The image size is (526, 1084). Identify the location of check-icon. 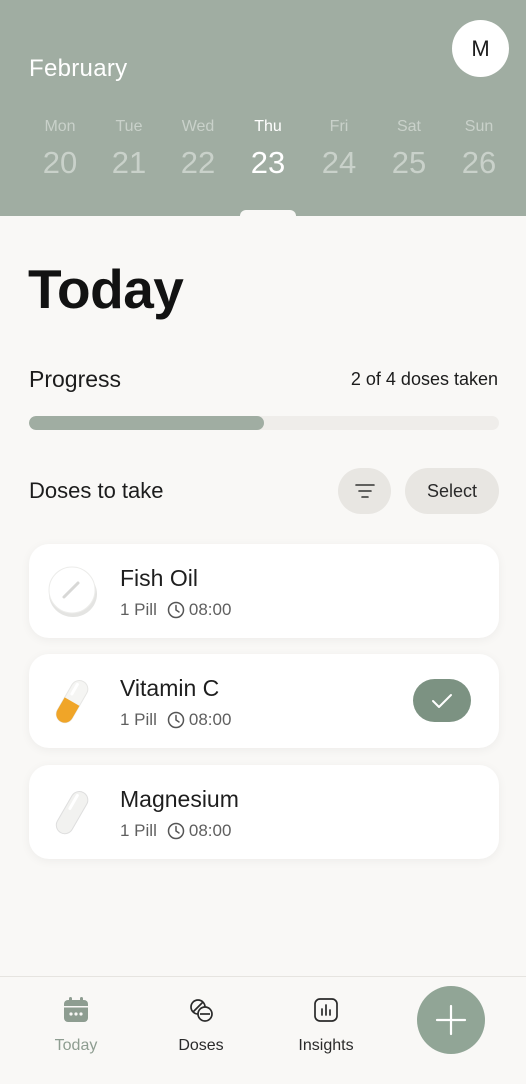
(442, 700).